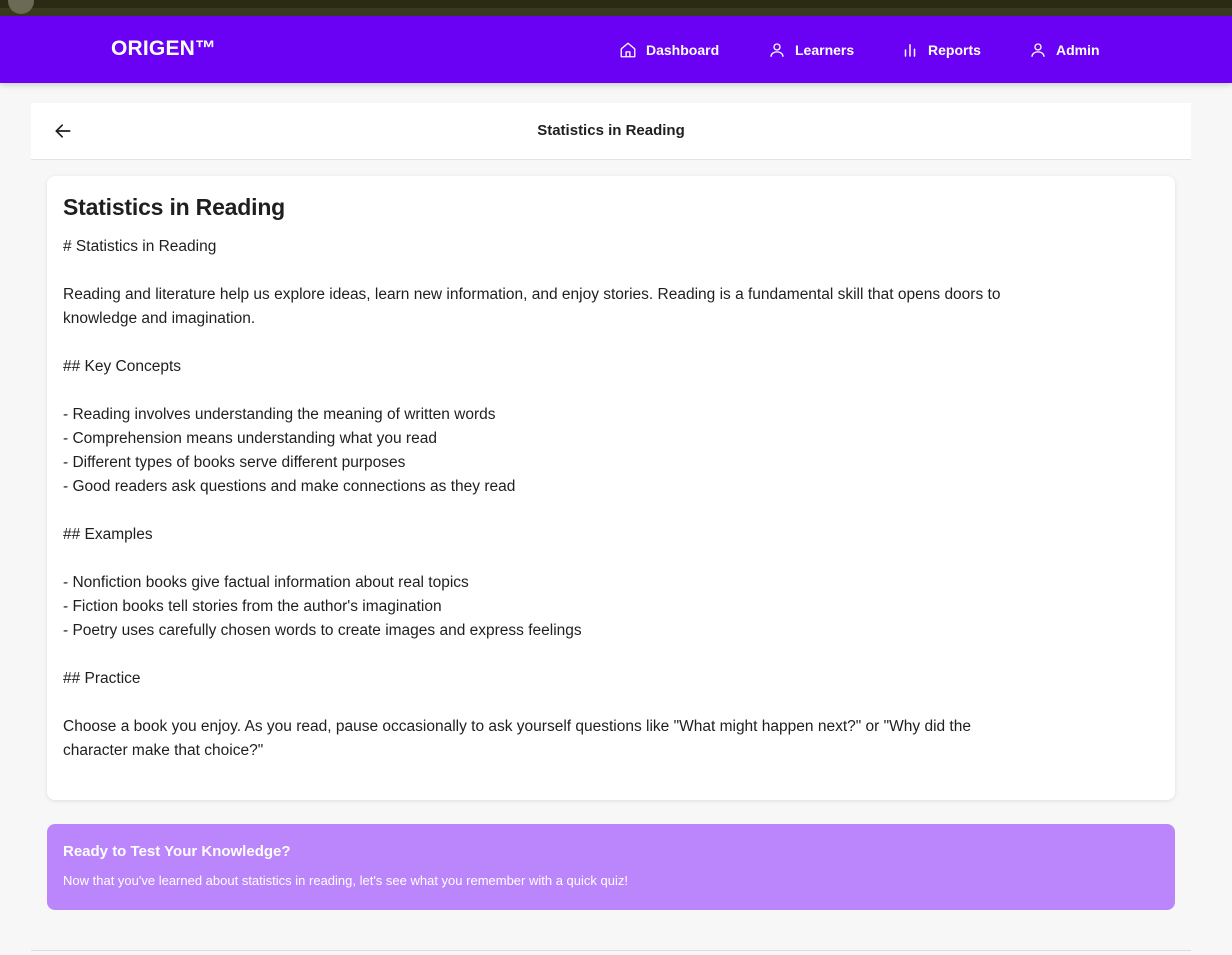 The height and width of the screenshot is (955, 1232). What do you see at coordinates (910, 50) in the screenshot?
I see `bar-chart-icon` at bounding box center [910, 50].